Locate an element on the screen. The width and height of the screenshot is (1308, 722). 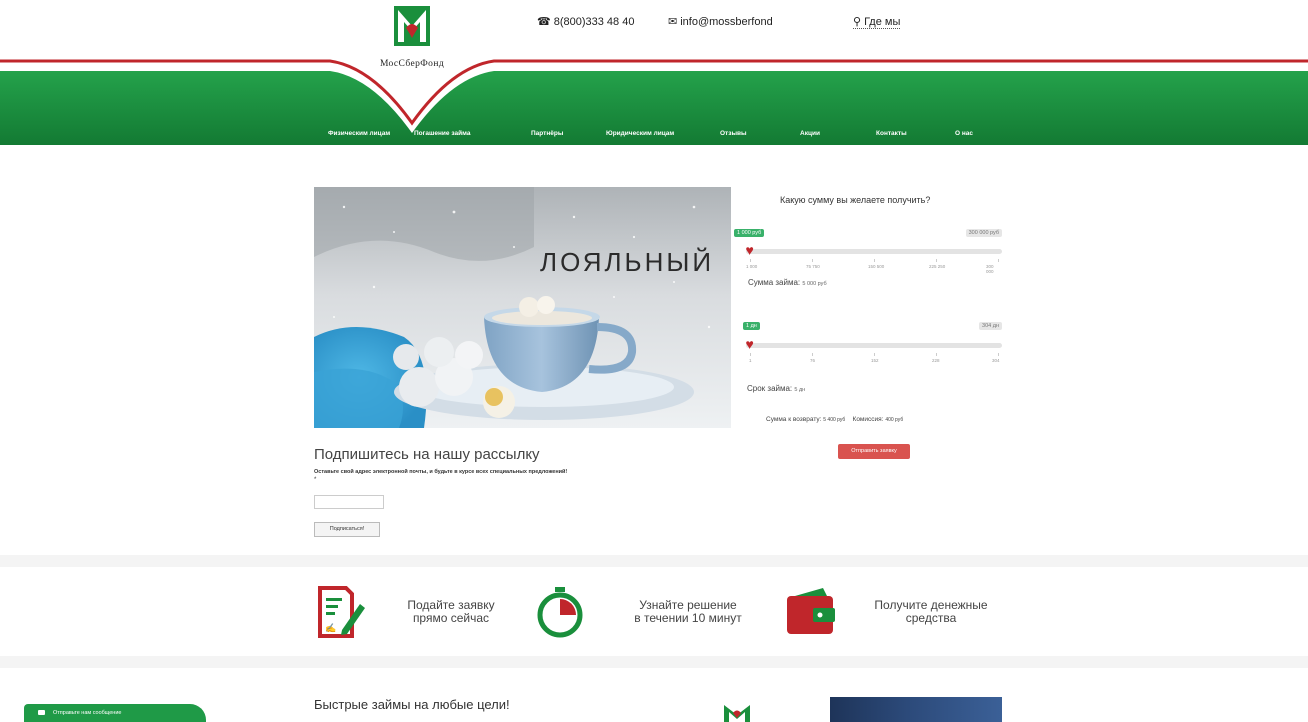
phone-icon: ☎ is located at coordinates (544, 22).